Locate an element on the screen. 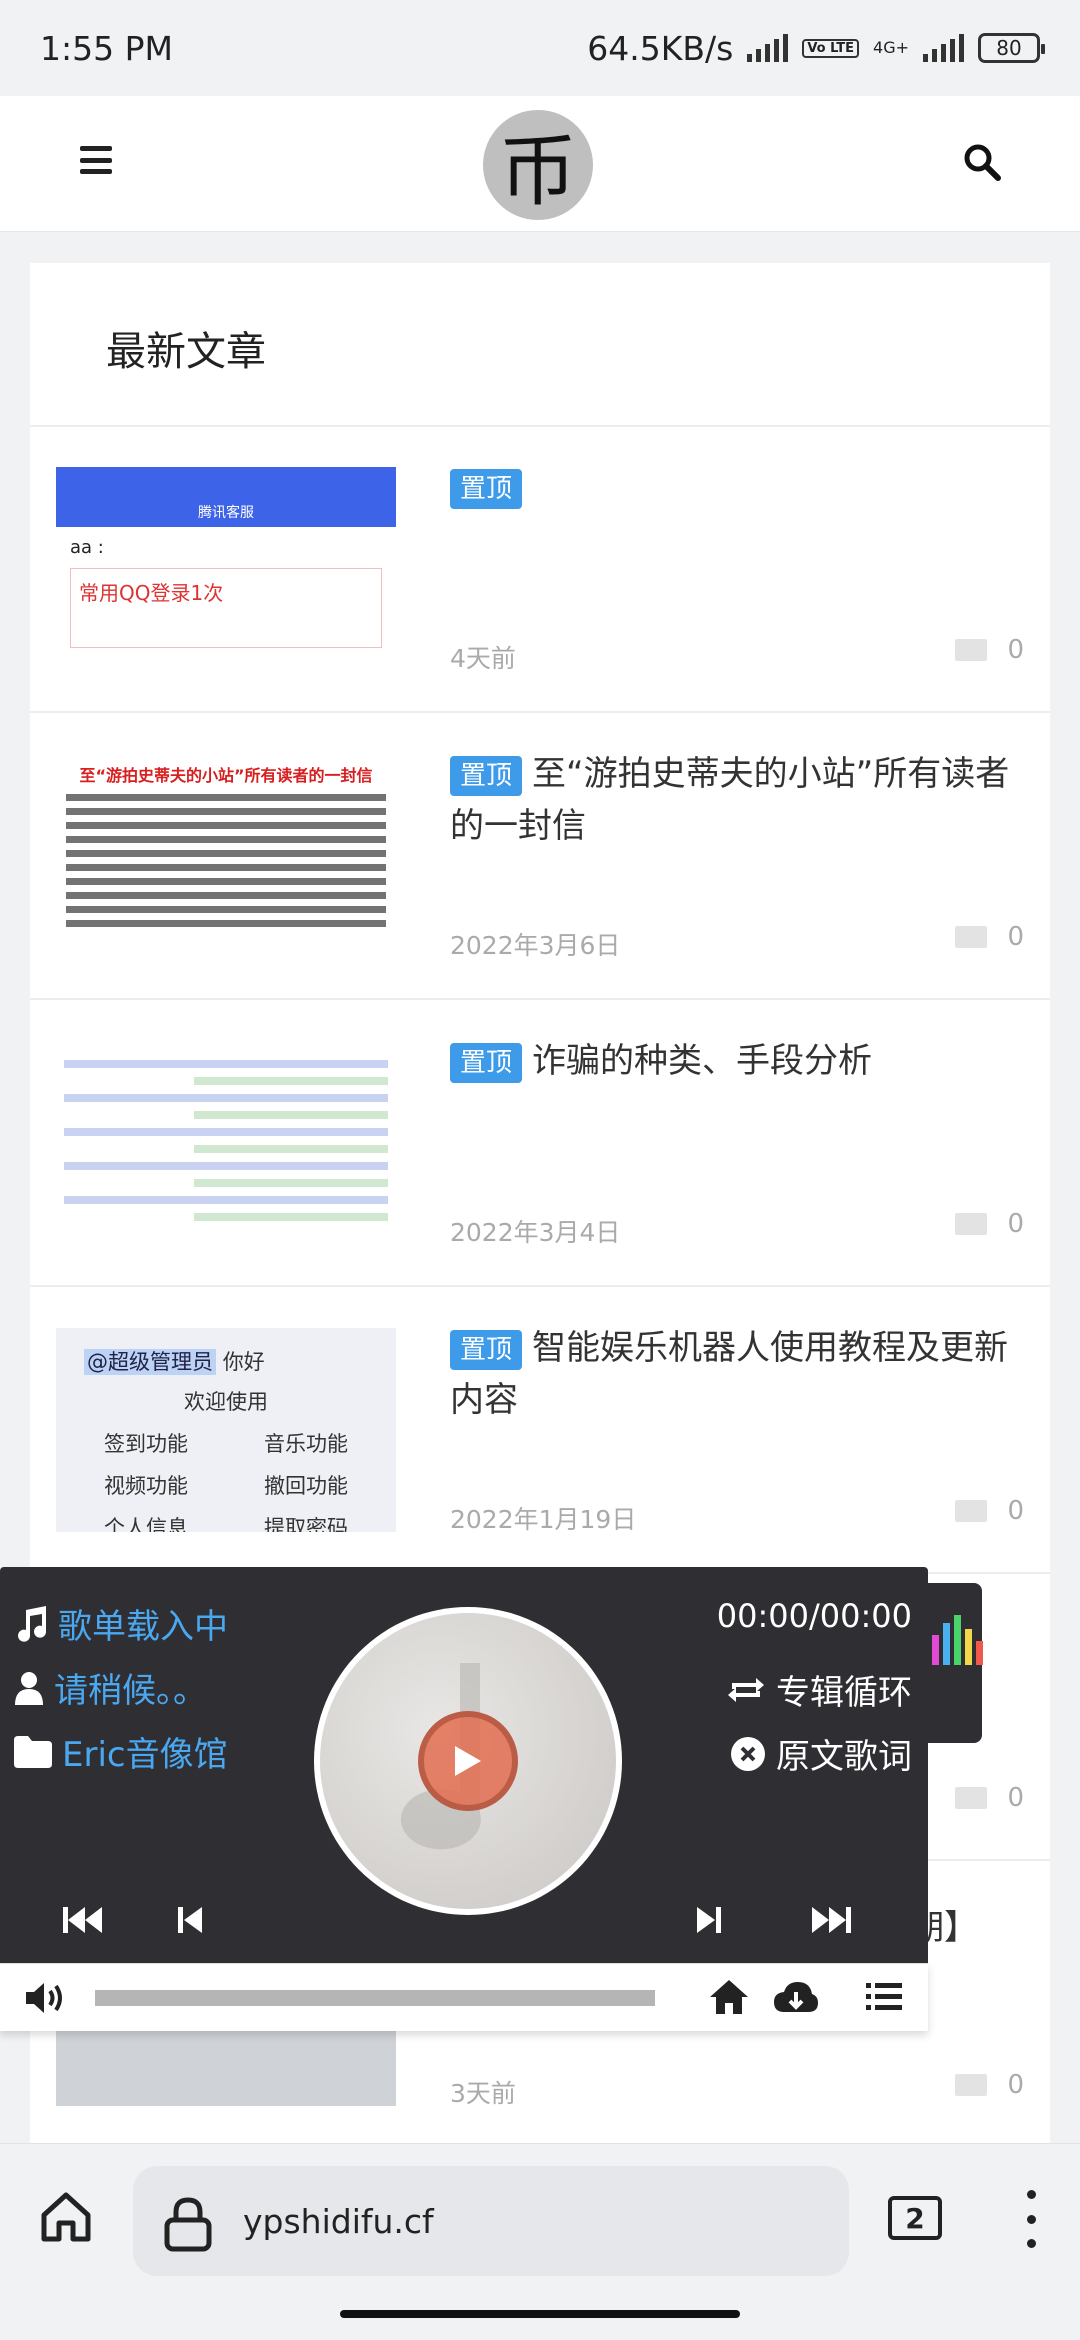 The height and width of the screenshot is (2340, 1080). thumb-line: aa : is located at coordinates (87, 547).